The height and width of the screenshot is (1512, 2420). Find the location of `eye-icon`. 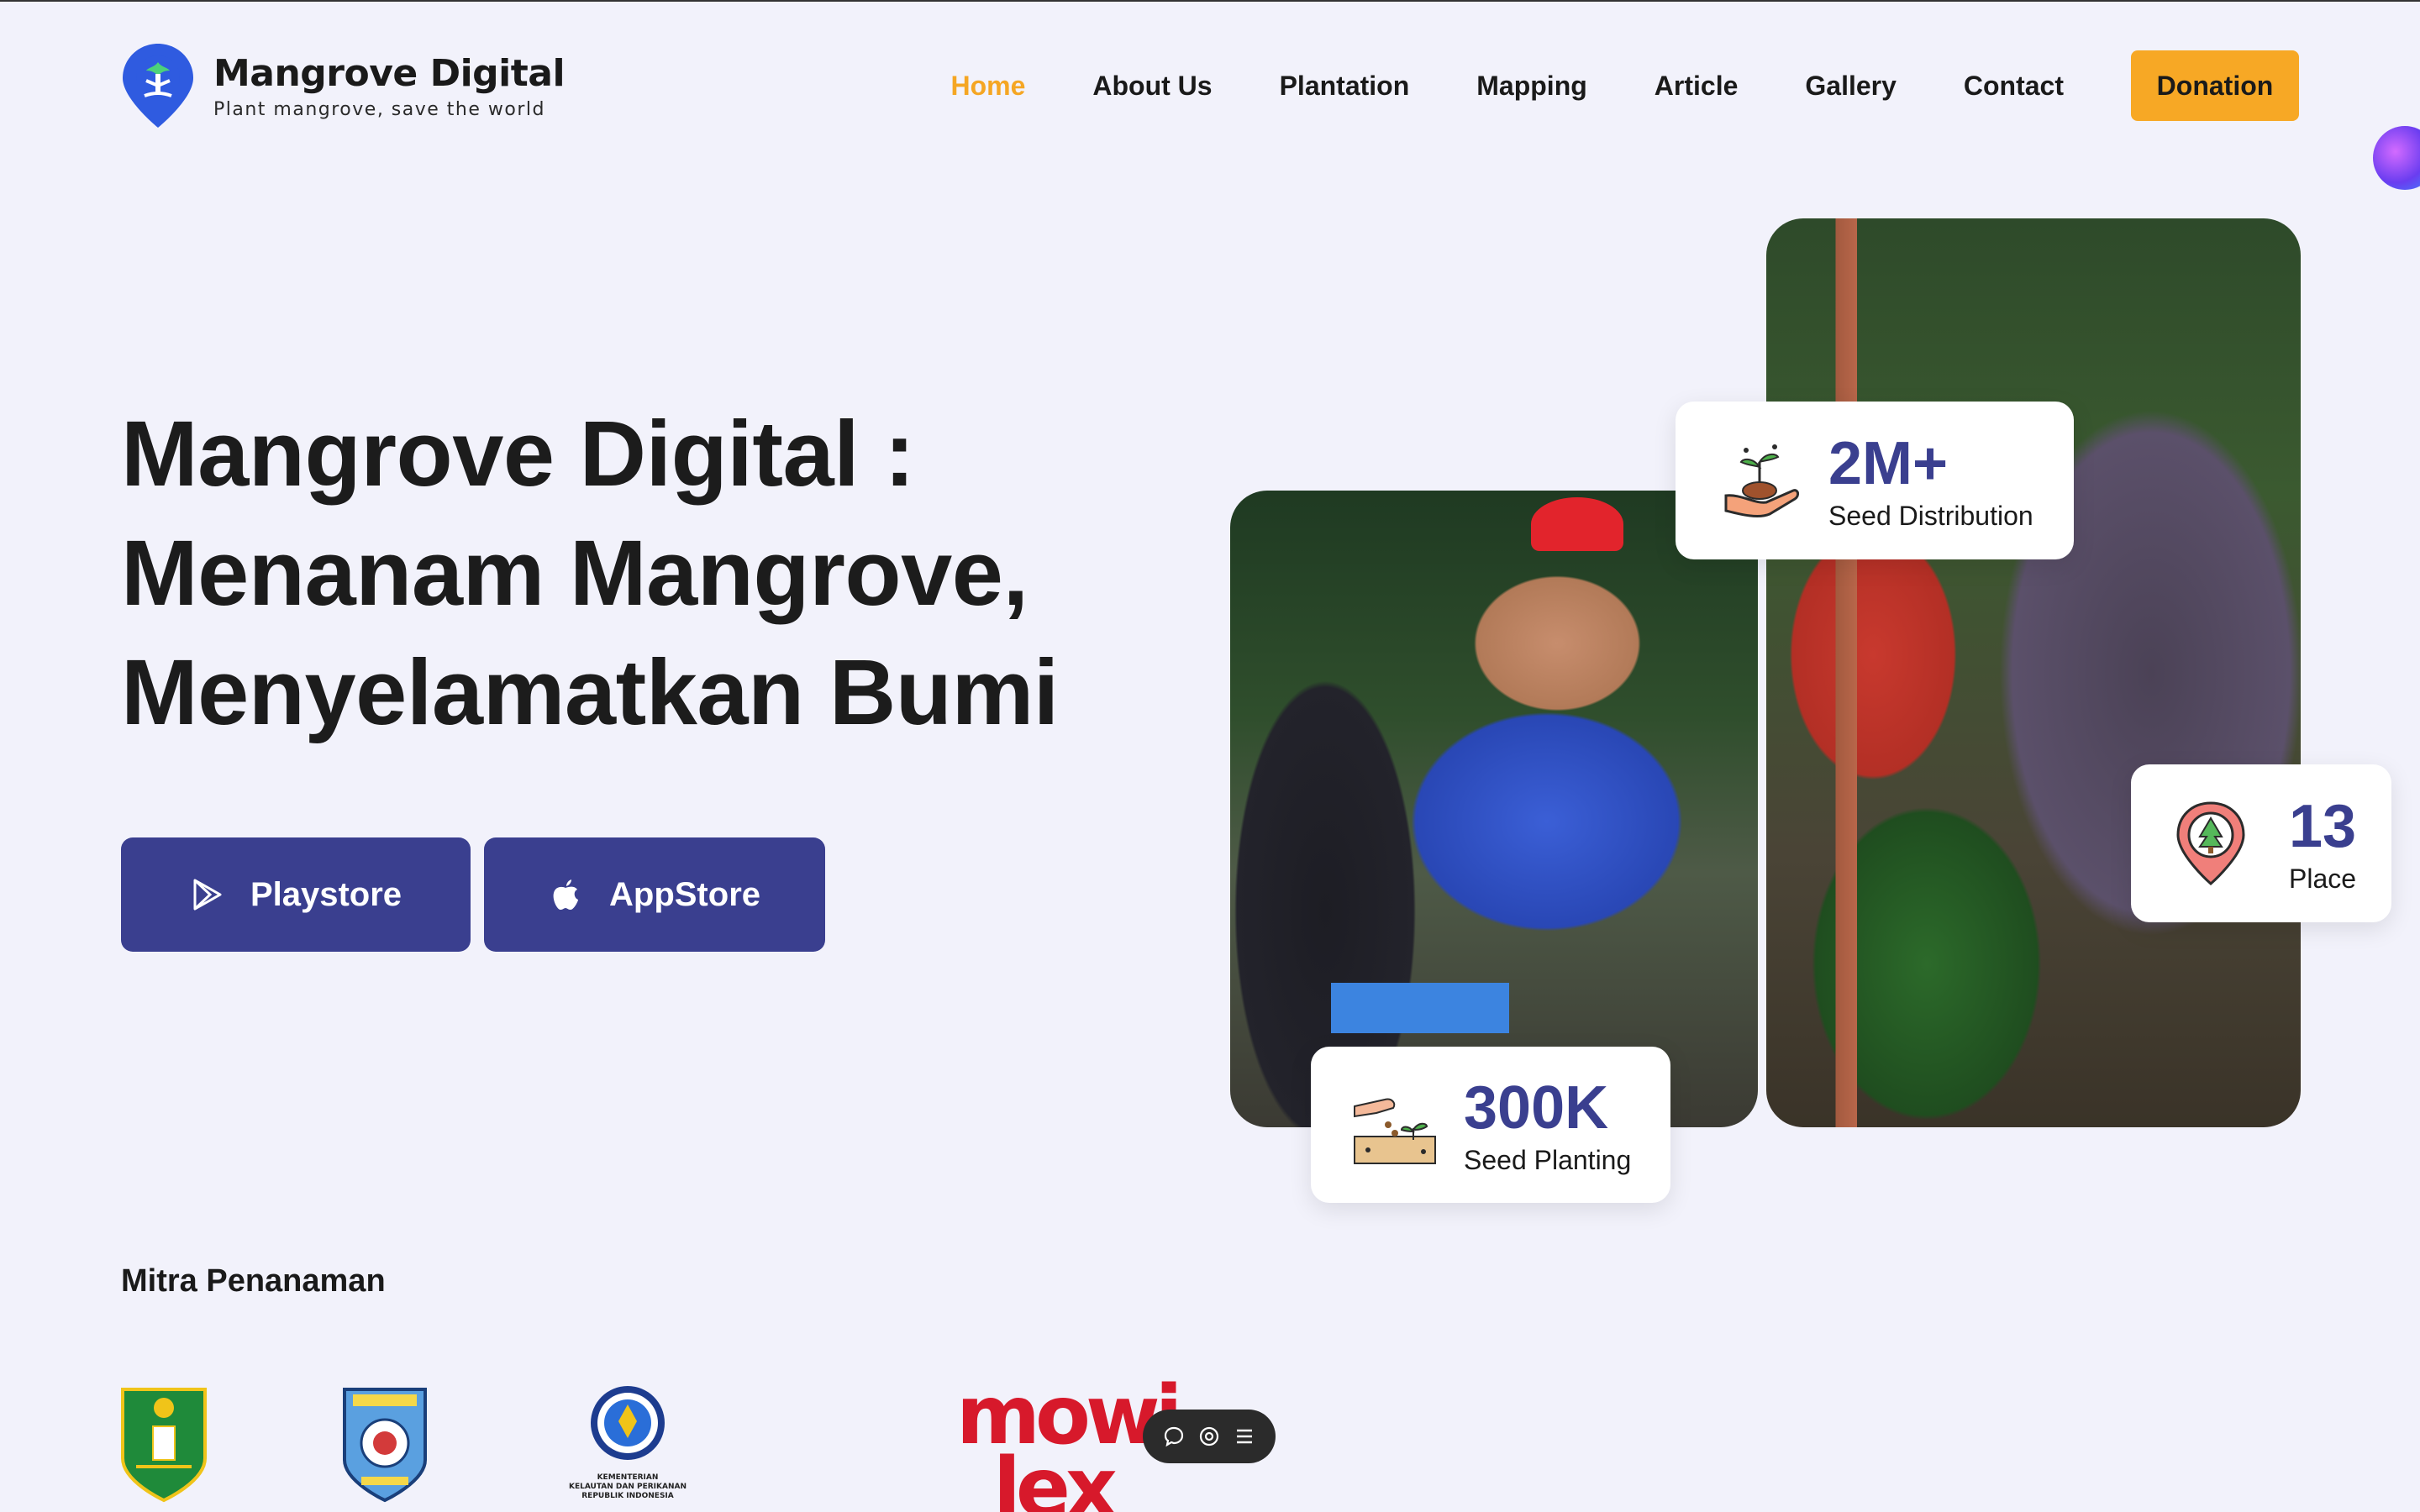

eye-icon is located at coordinates (1209, 1436).